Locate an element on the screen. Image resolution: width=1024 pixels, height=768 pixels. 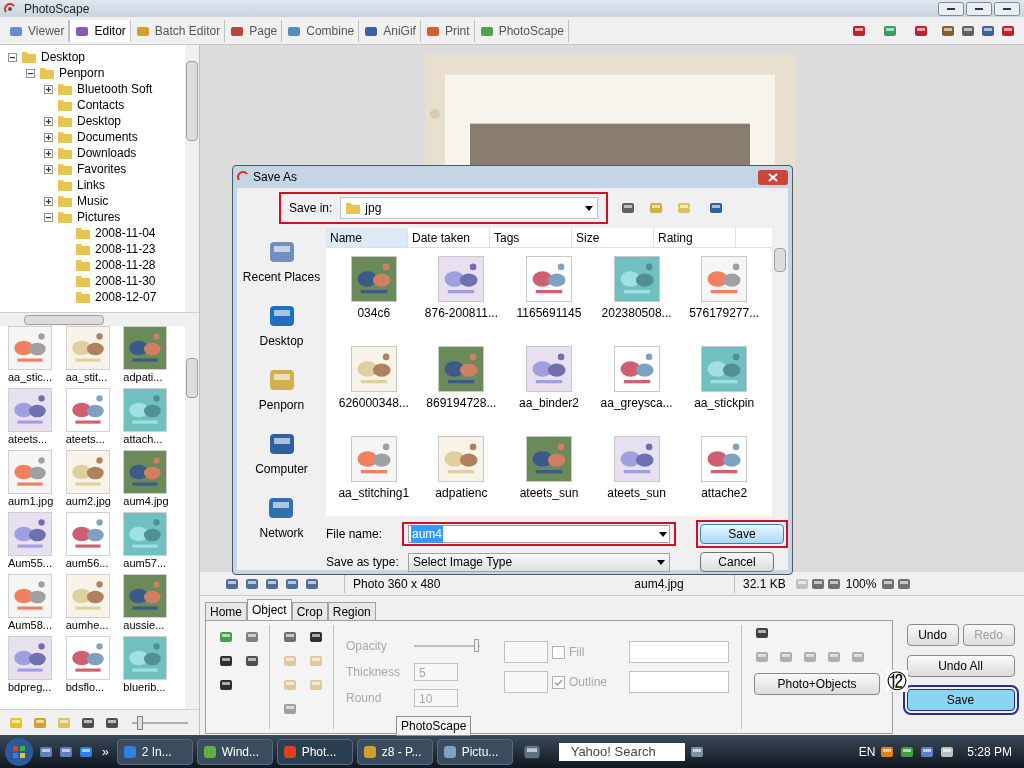
action-button: Undo is located at coordinates (932, 635).